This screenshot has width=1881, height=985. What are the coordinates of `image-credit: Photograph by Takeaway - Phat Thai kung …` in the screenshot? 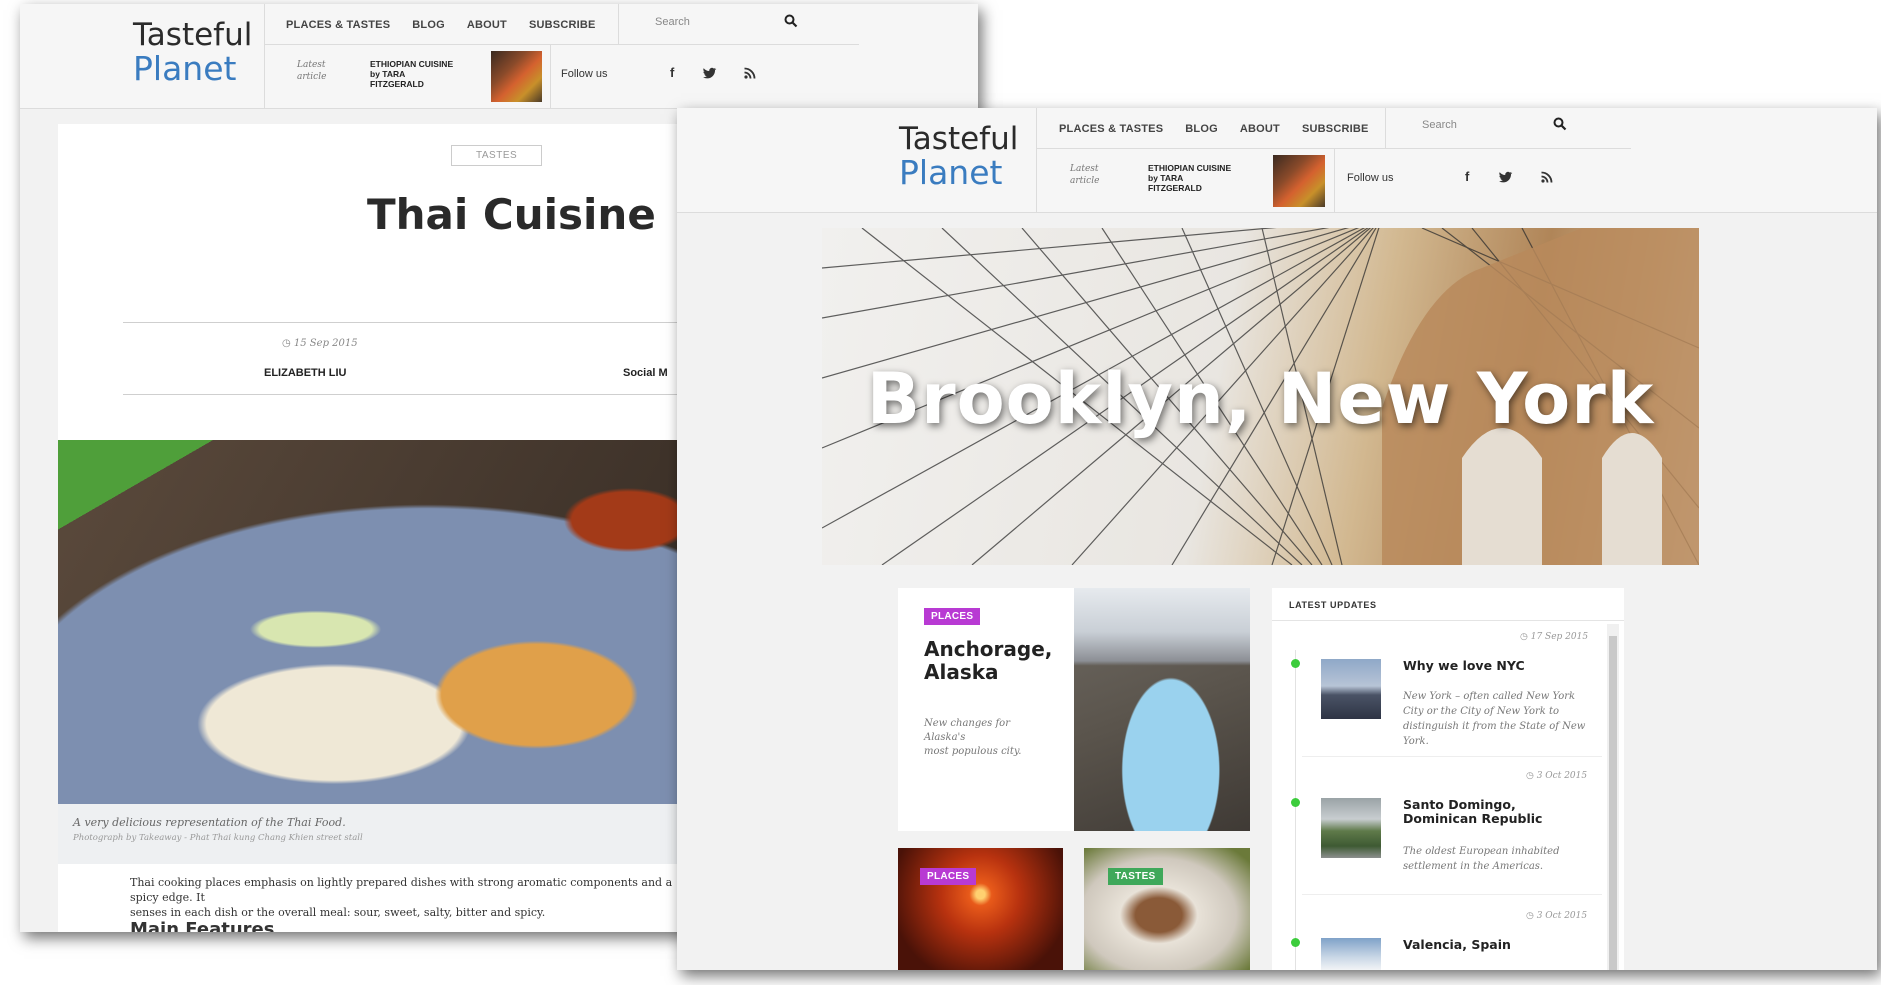 It's located at (218, 838).